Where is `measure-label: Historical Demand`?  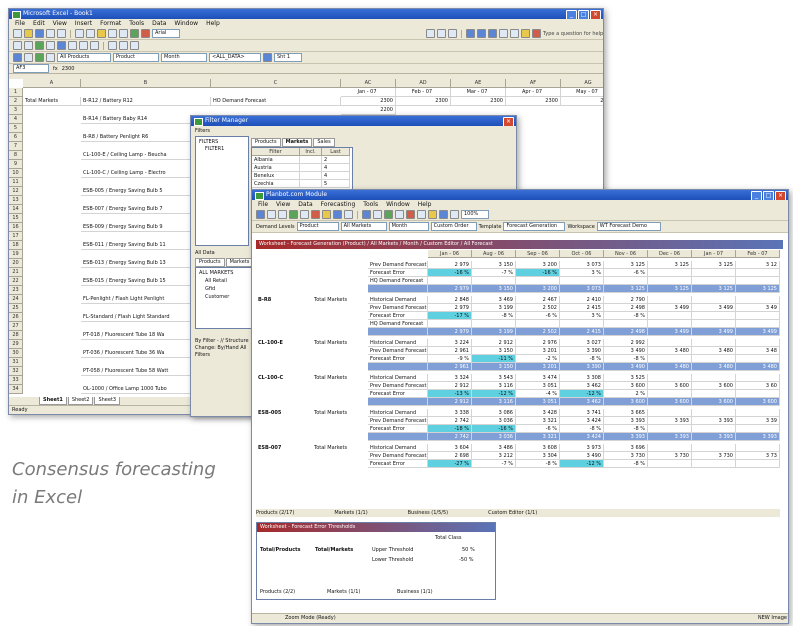 measure-label: Historical Demand is located at coordinates (398, 300).